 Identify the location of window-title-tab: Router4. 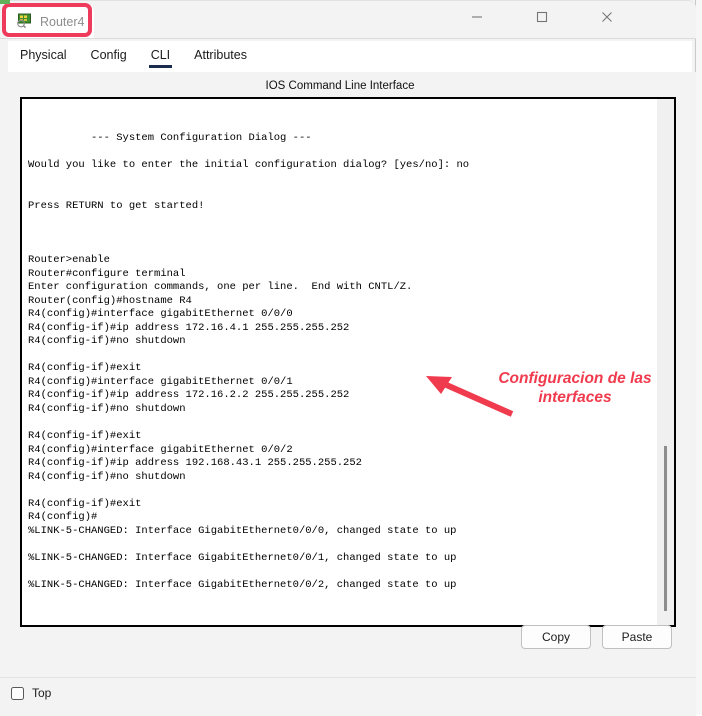
(50, 21).